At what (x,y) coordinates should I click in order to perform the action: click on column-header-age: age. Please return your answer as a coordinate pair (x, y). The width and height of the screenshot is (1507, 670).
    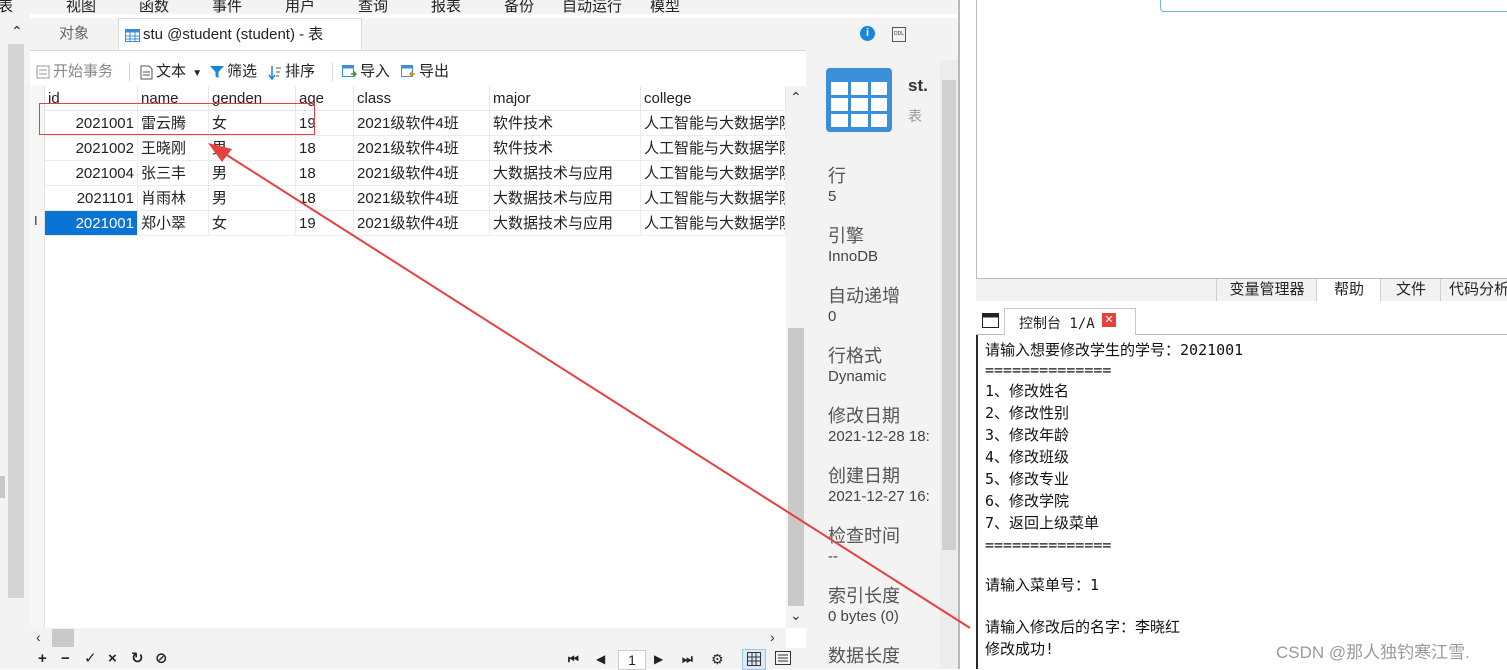
    Looking at the image, I should click on (325, 98).